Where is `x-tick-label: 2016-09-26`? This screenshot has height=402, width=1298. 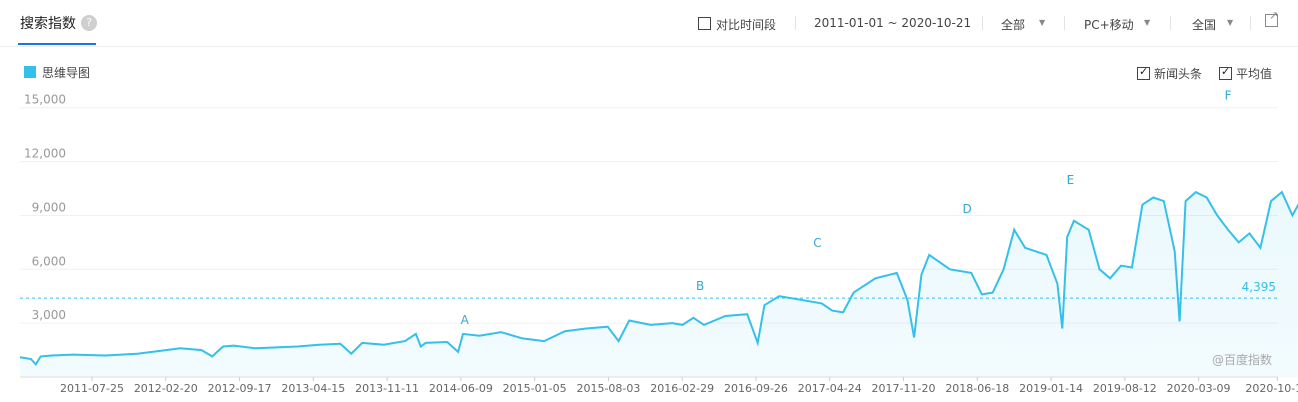 x-tick-label: 2016-09-26 is located at coordinates (756, 388).